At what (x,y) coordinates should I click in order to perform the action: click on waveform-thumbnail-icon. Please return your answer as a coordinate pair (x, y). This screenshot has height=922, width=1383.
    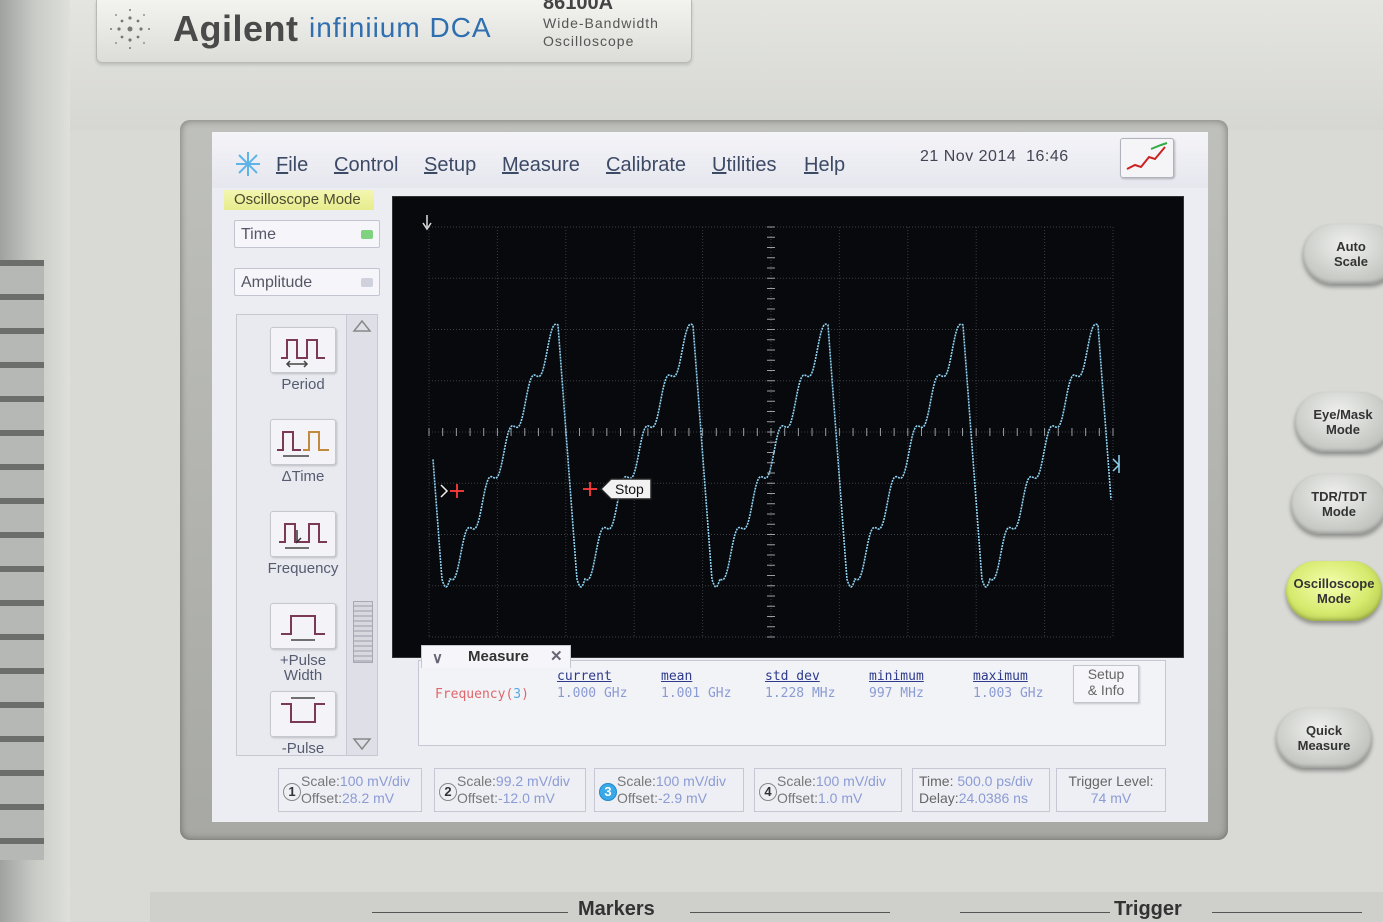
    Looking at the image, I should click on (1147, 156).